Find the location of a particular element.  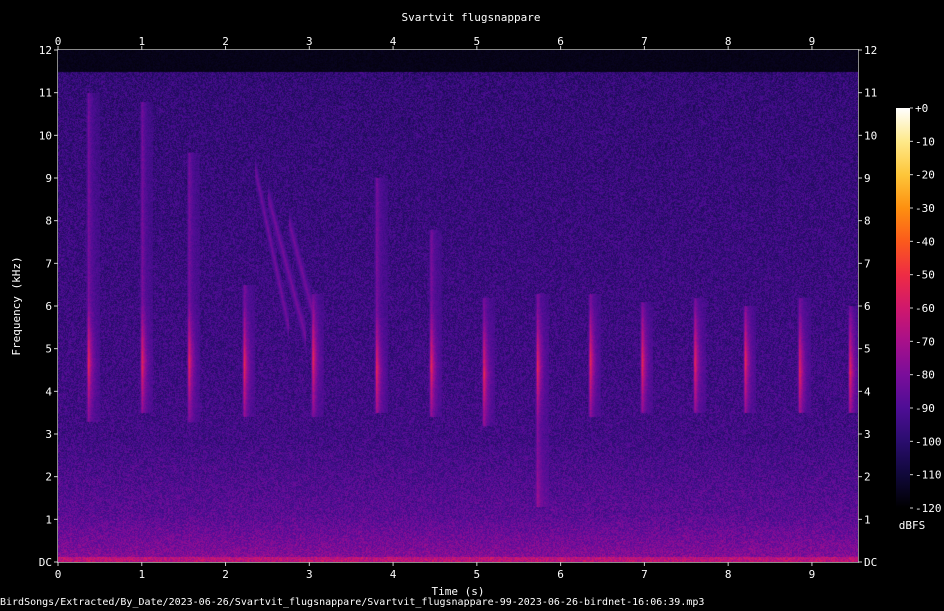

colorbar-tick-label: -80 is located at coordinates (925, 375).